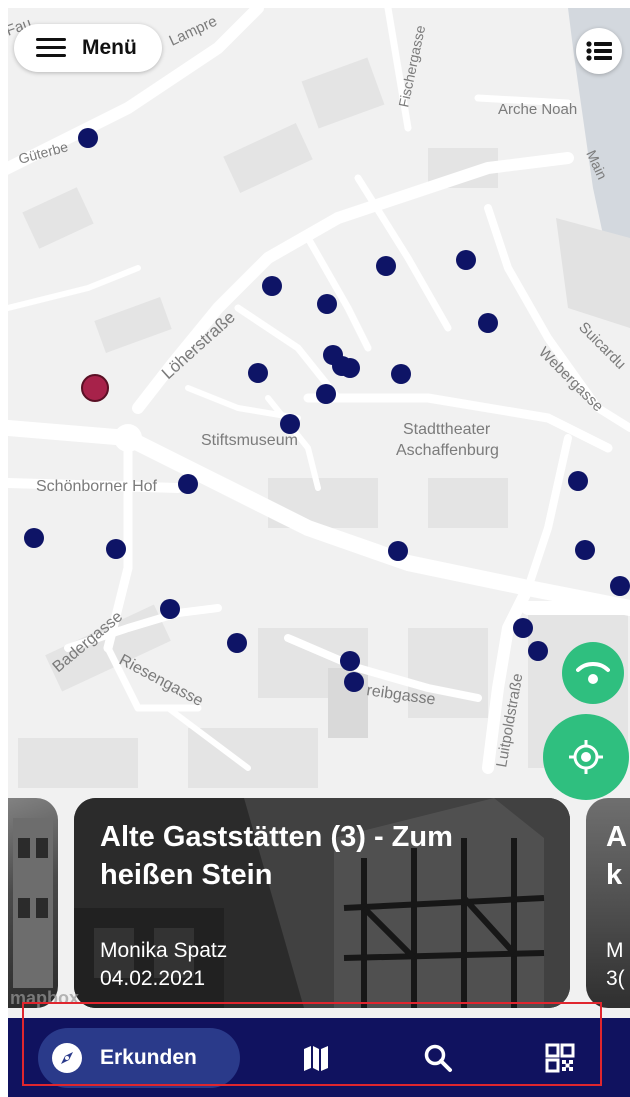 Image resolution: width=630 pixels, height=1097 pixels. Describe the element at coordinates (312, 1044) in the screenshot. I see `highlight-box` at that location.